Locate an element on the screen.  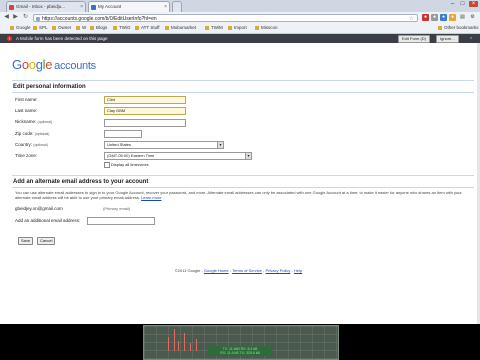
forward-icon: ▶ is located at coordinates (15, 17).